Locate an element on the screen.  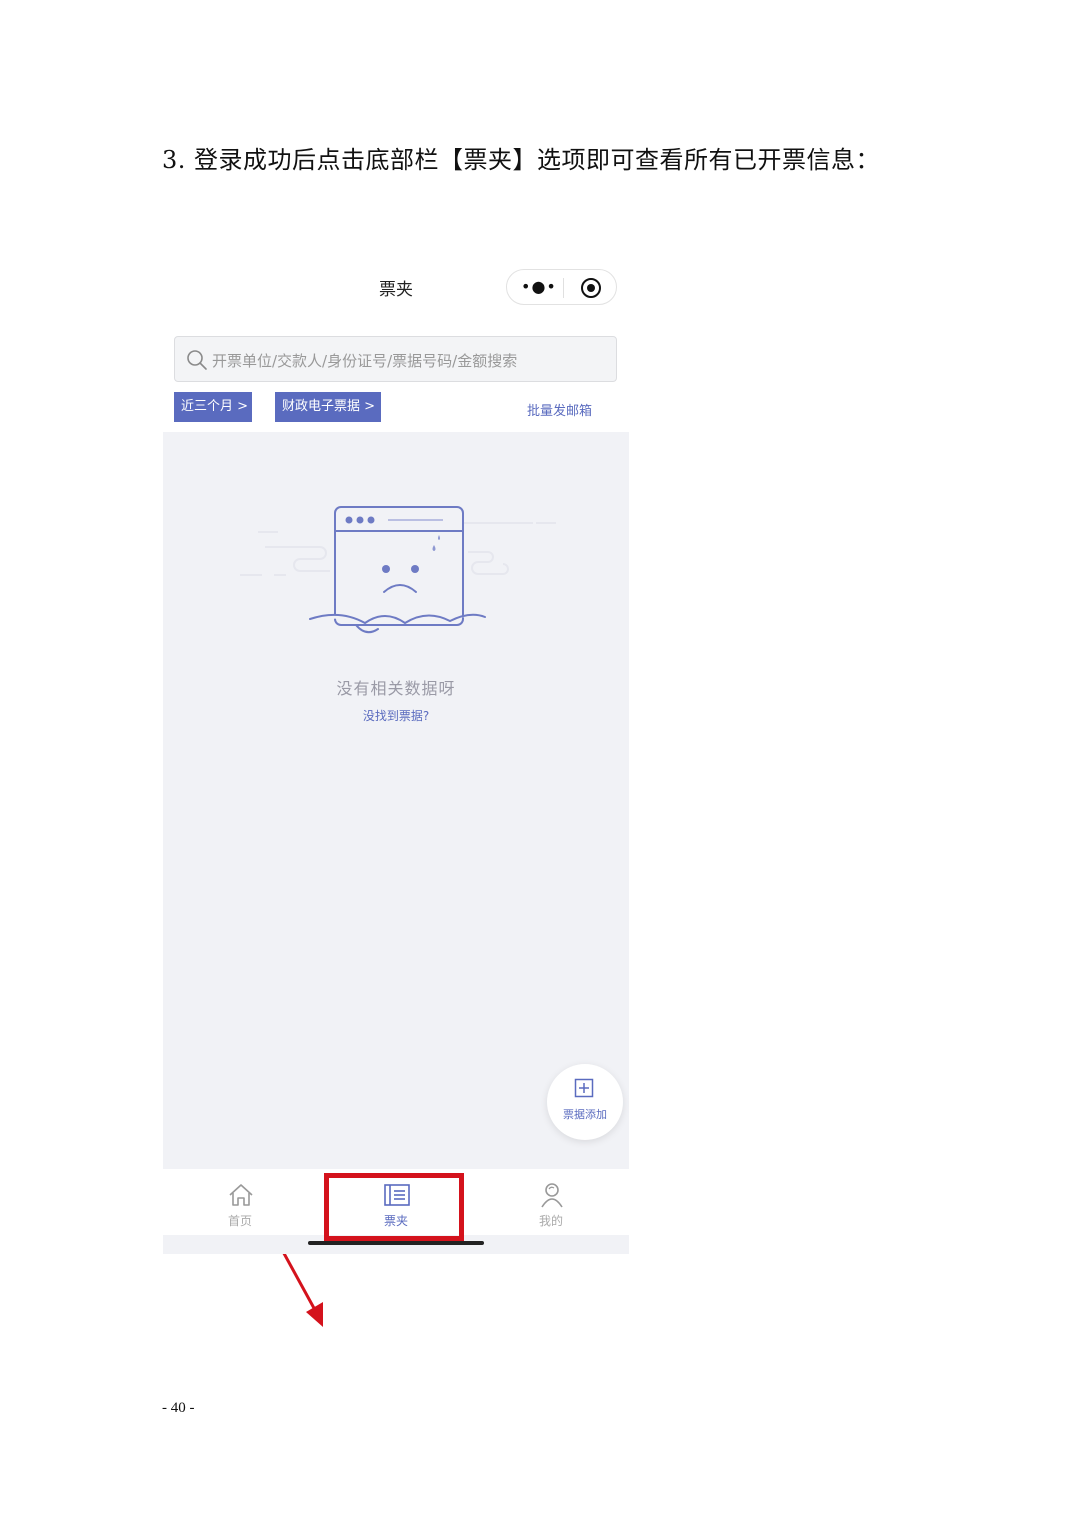
not-found-ticket-link: 没找到票据? is located at coordinates (396, 715).